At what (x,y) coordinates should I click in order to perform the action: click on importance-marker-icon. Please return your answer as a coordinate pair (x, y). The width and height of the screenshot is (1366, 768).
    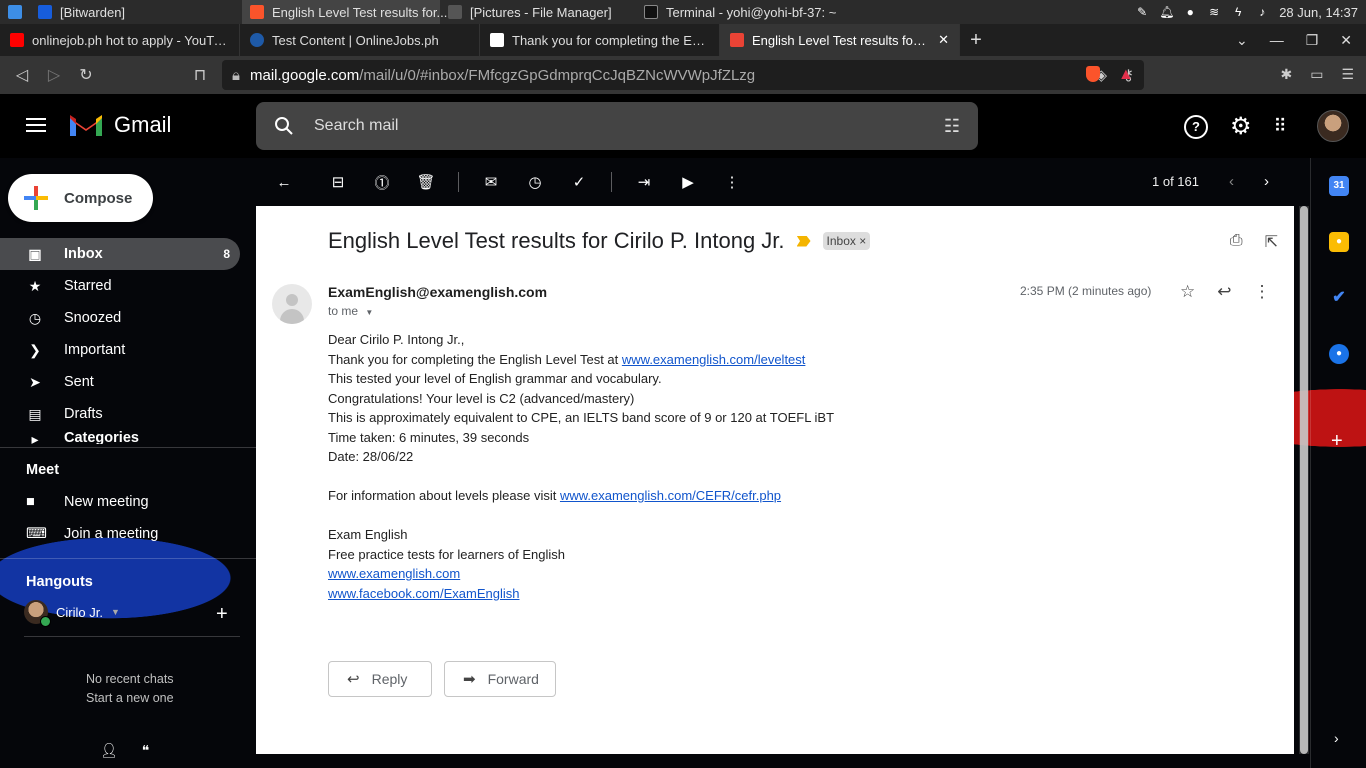
    Looking at the image, I should click on (803, 241).